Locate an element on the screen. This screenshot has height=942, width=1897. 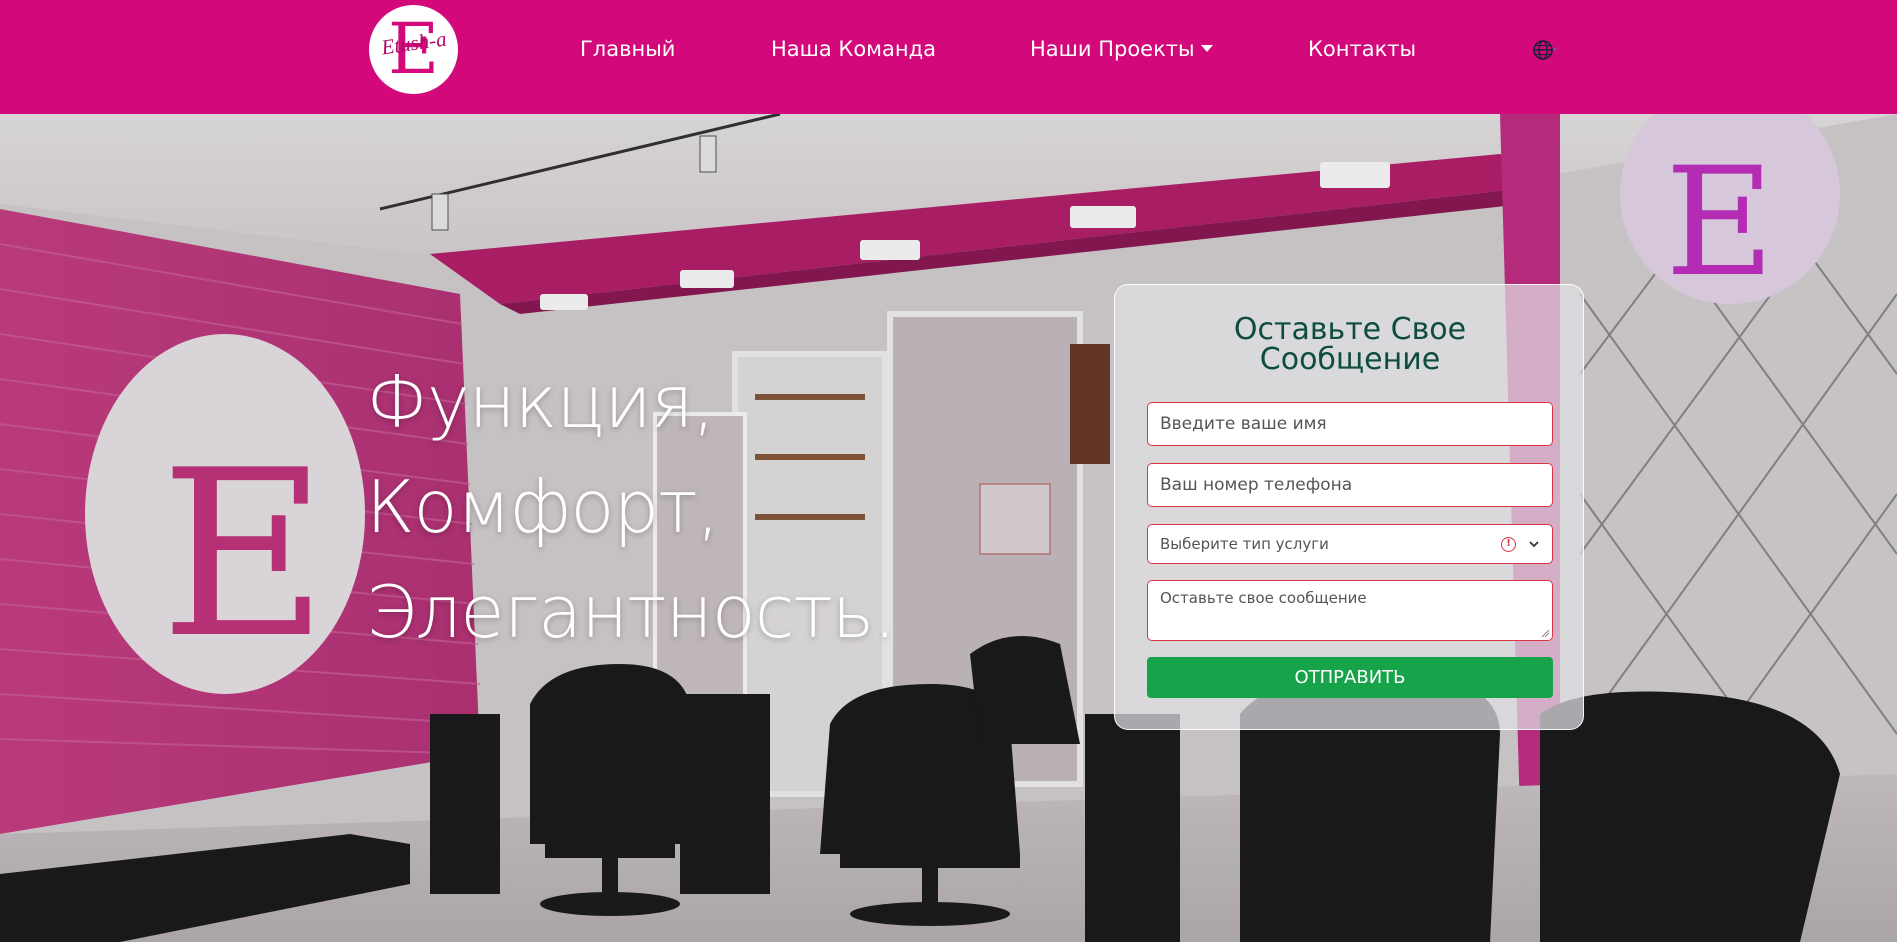
submit-button: ОТПРАВИТЬ is located at coordinates (1350, 677).